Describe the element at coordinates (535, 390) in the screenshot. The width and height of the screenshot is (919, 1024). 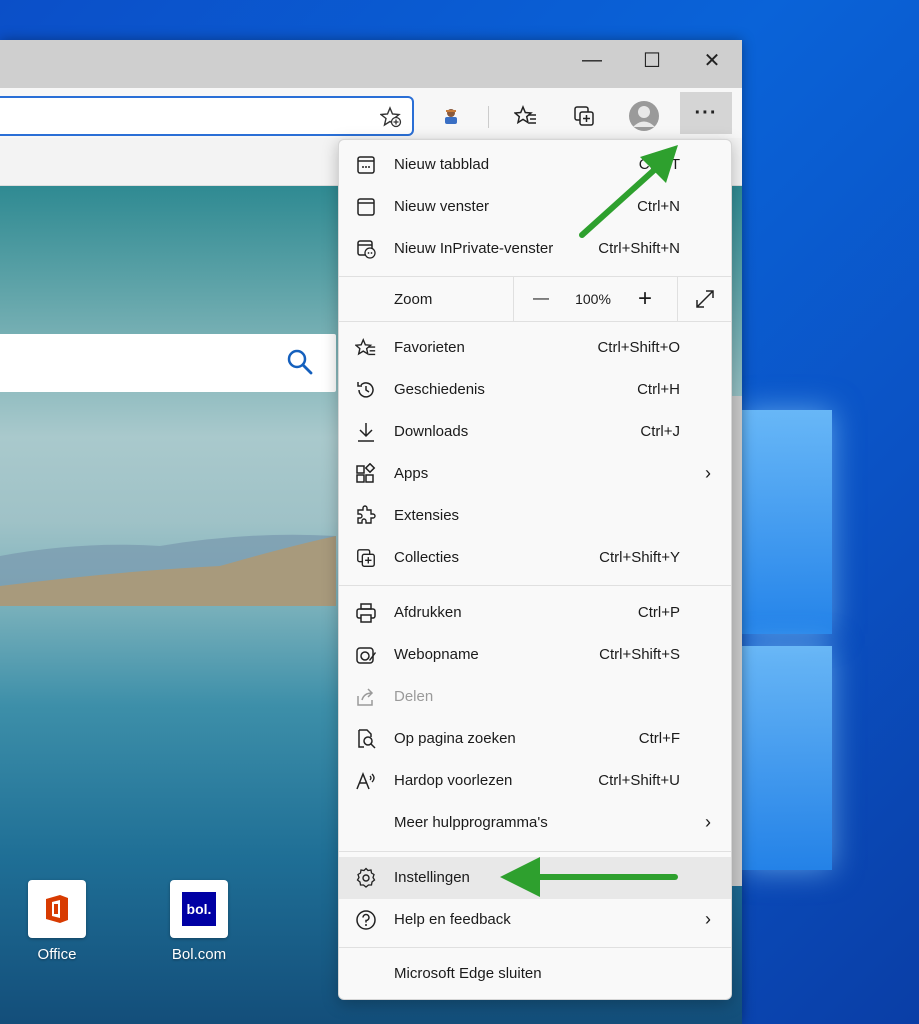
I see `menu-item-geschiedenis: Geschiedenis Ctrl+H` at that location.